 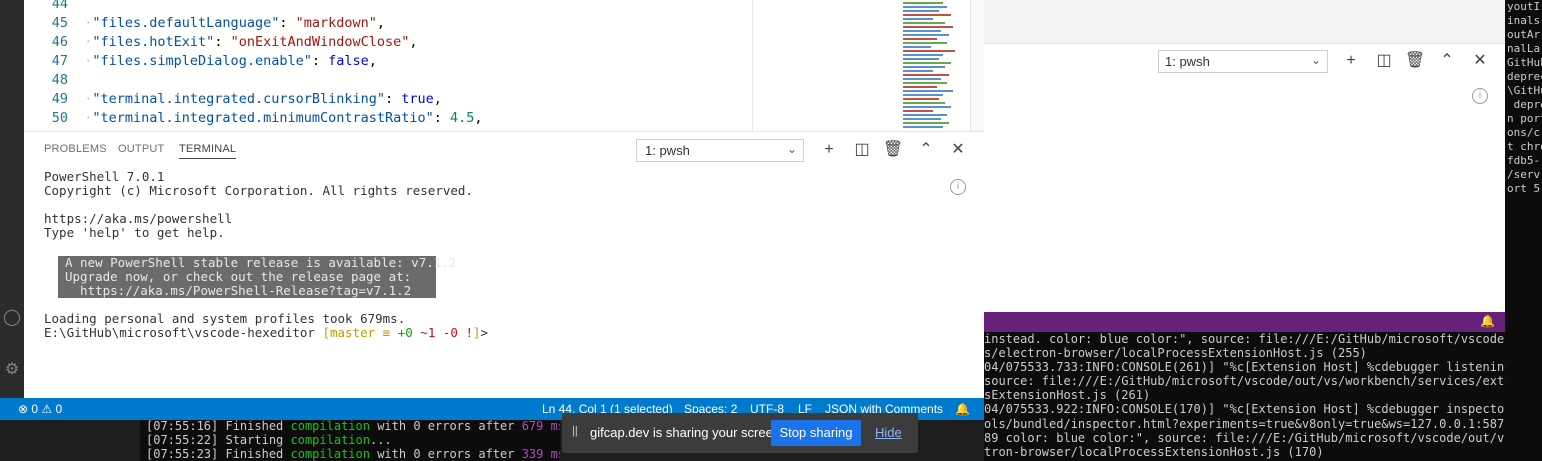 I want to click on line-number: 46, so click(x=59, y=42).